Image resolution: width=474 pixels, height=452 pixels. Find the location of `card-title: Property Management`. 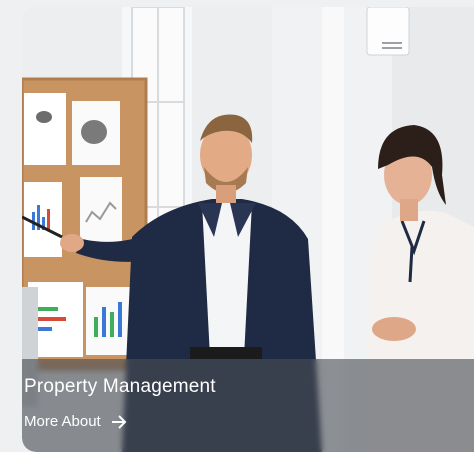

card-title: Property Management is located at coordinates (120, 387).